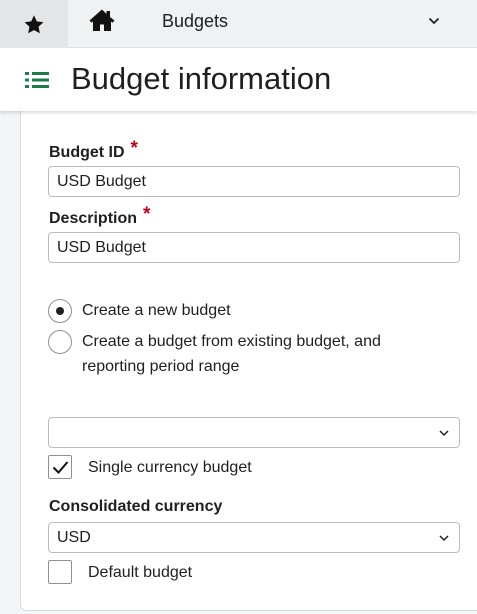 The width and height of the screenshot is (477, 614). Describe the element at coordinates (195, 21) in the screenshot. I see `nav-module-title: Budgets` at that location.